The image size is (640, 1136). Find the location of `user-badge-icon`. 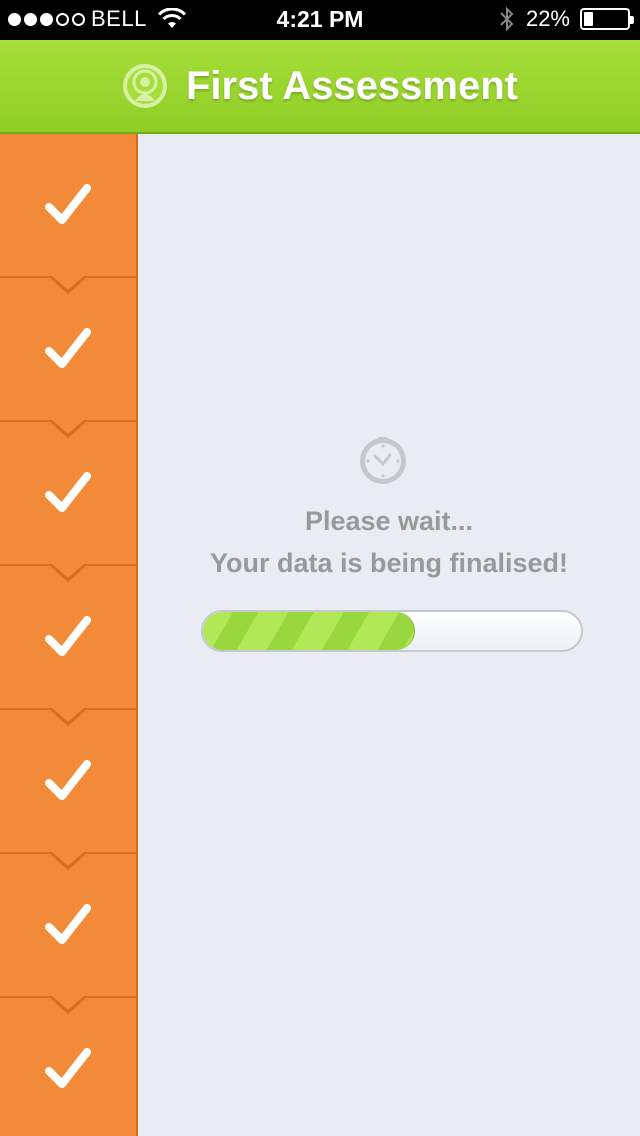

user-badge-icon is located at coordinates (145, 86).